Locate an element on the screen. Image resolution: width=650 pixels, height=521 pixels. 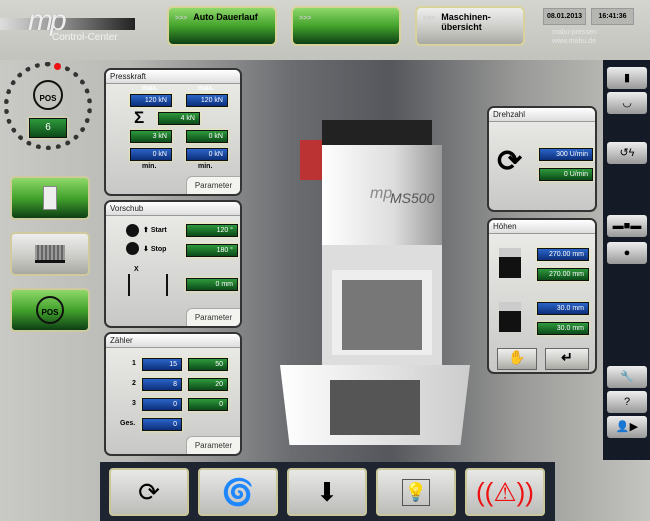
position-marker is located at coordinates (57, 66).